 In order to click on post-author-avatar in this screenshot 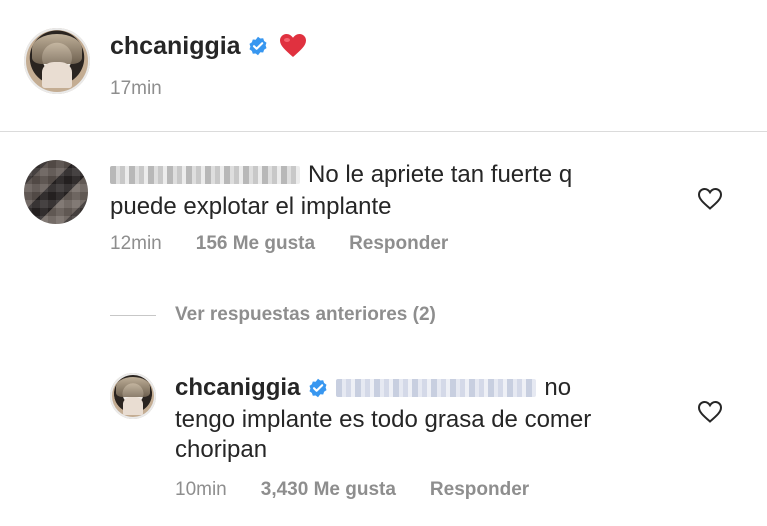, I will do `click(57, 61)`.